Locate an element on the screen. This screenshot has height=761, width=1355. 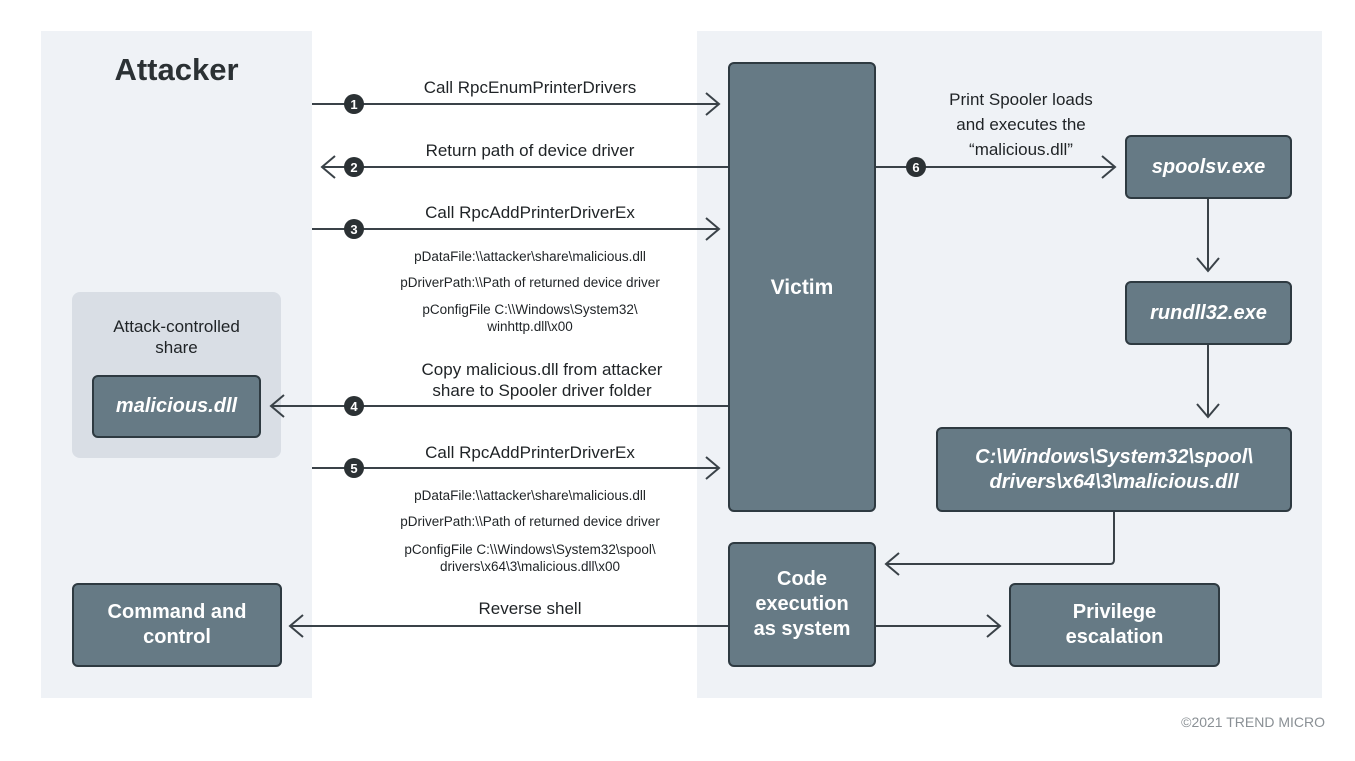
badge-num-1: 1 is located at coordinates (353, 104).